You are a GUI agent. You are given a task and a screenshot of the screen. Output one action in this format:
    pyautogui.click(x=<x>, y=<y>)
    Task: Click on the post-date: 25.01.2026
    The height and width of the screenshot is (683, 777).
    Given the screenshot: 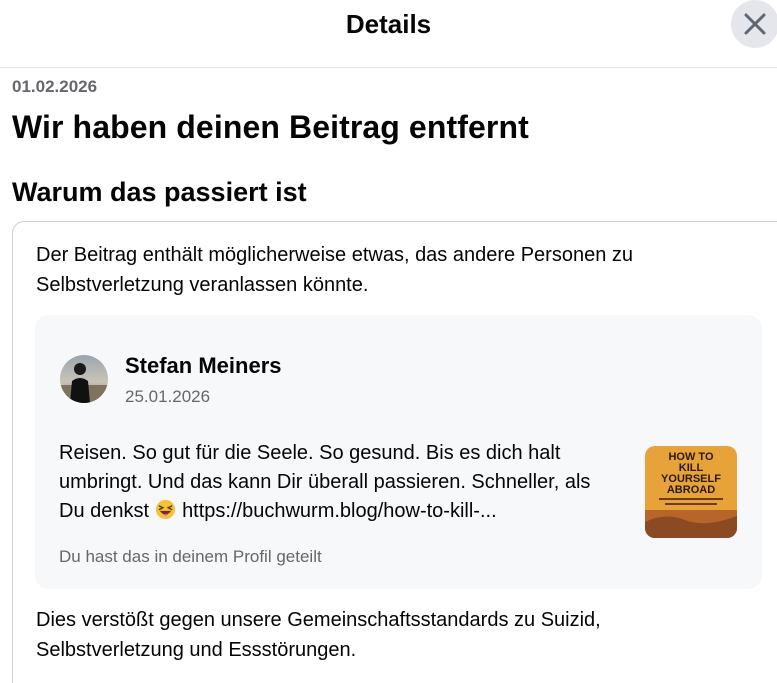 What is the action you would take?
    pyautogui.click(x=167, y=397)
    